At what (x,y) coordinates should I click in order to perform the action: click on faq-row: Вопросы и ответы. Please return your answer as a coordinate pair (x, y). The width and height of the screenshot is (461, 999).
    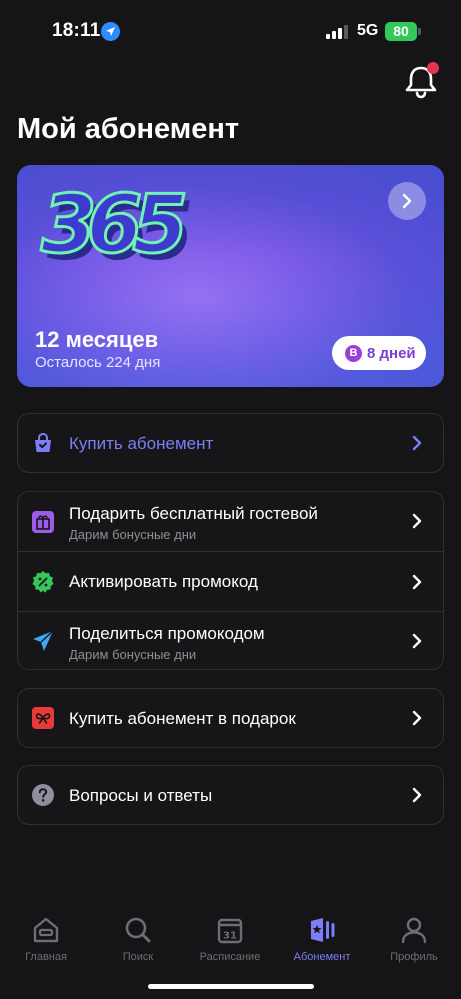
    Looking at the image, I should click on (230, 795).